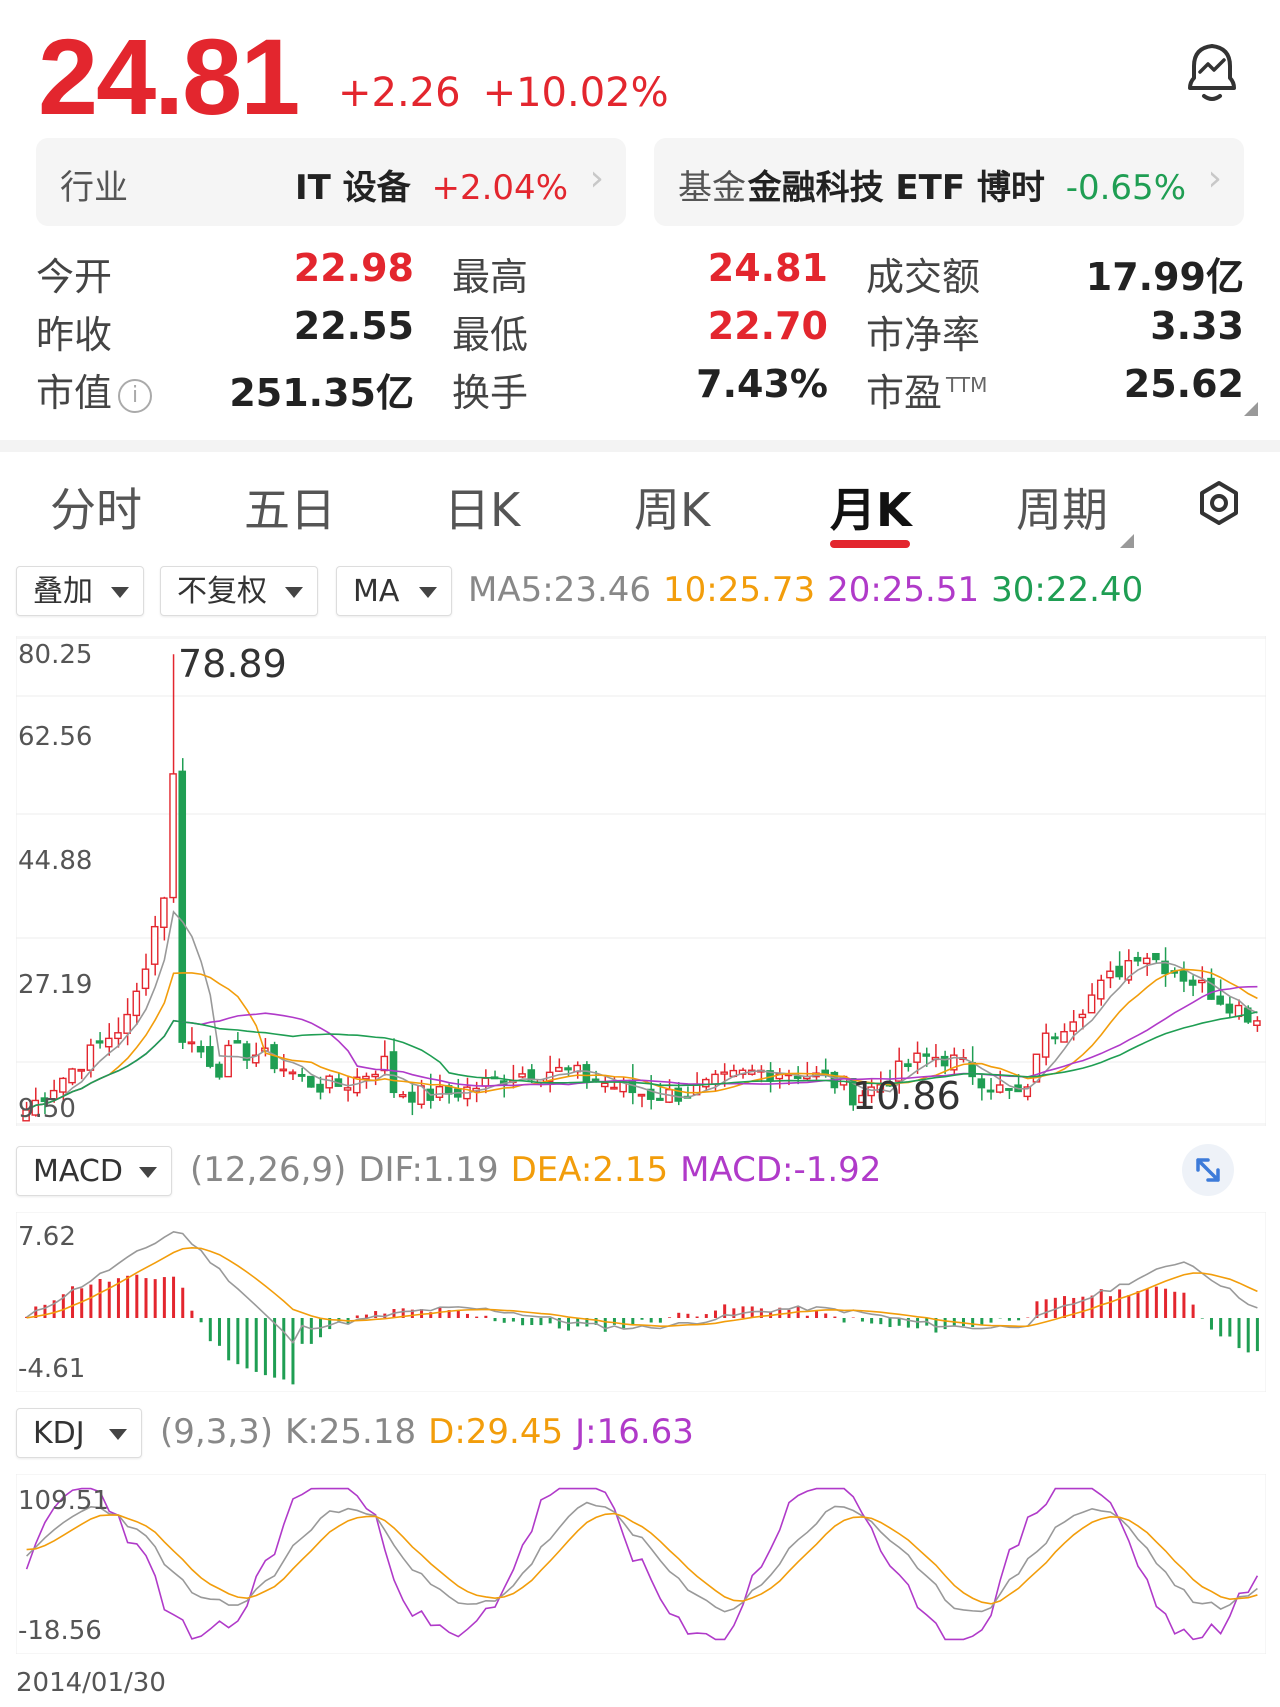 The width and height of the screenshot is (1280, 1707). I want to click on y-label-top: 80.25, so click(55, 655).